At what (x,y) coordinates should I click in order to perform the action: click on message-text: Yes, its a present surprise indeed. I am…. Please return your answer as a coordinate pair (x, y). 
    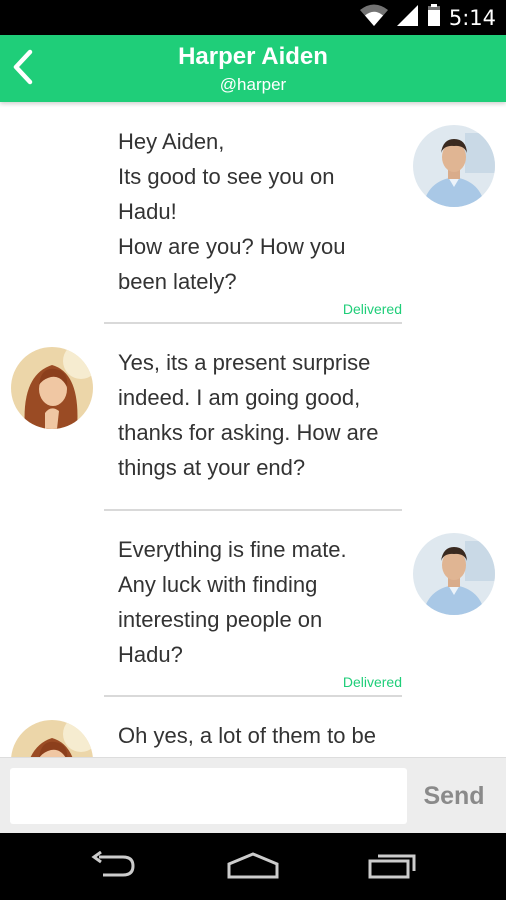
    Looking at the image, I should click on (259, 415).